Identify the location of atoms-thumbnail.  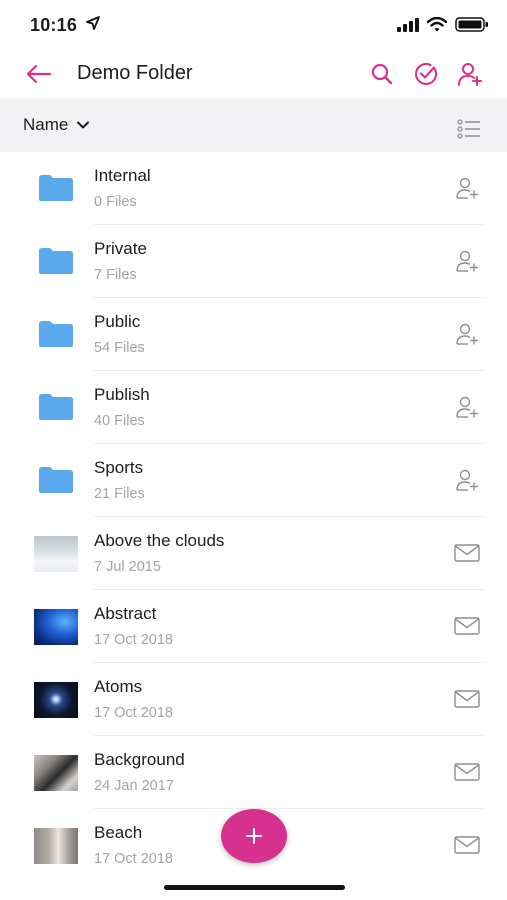
(56, 700).